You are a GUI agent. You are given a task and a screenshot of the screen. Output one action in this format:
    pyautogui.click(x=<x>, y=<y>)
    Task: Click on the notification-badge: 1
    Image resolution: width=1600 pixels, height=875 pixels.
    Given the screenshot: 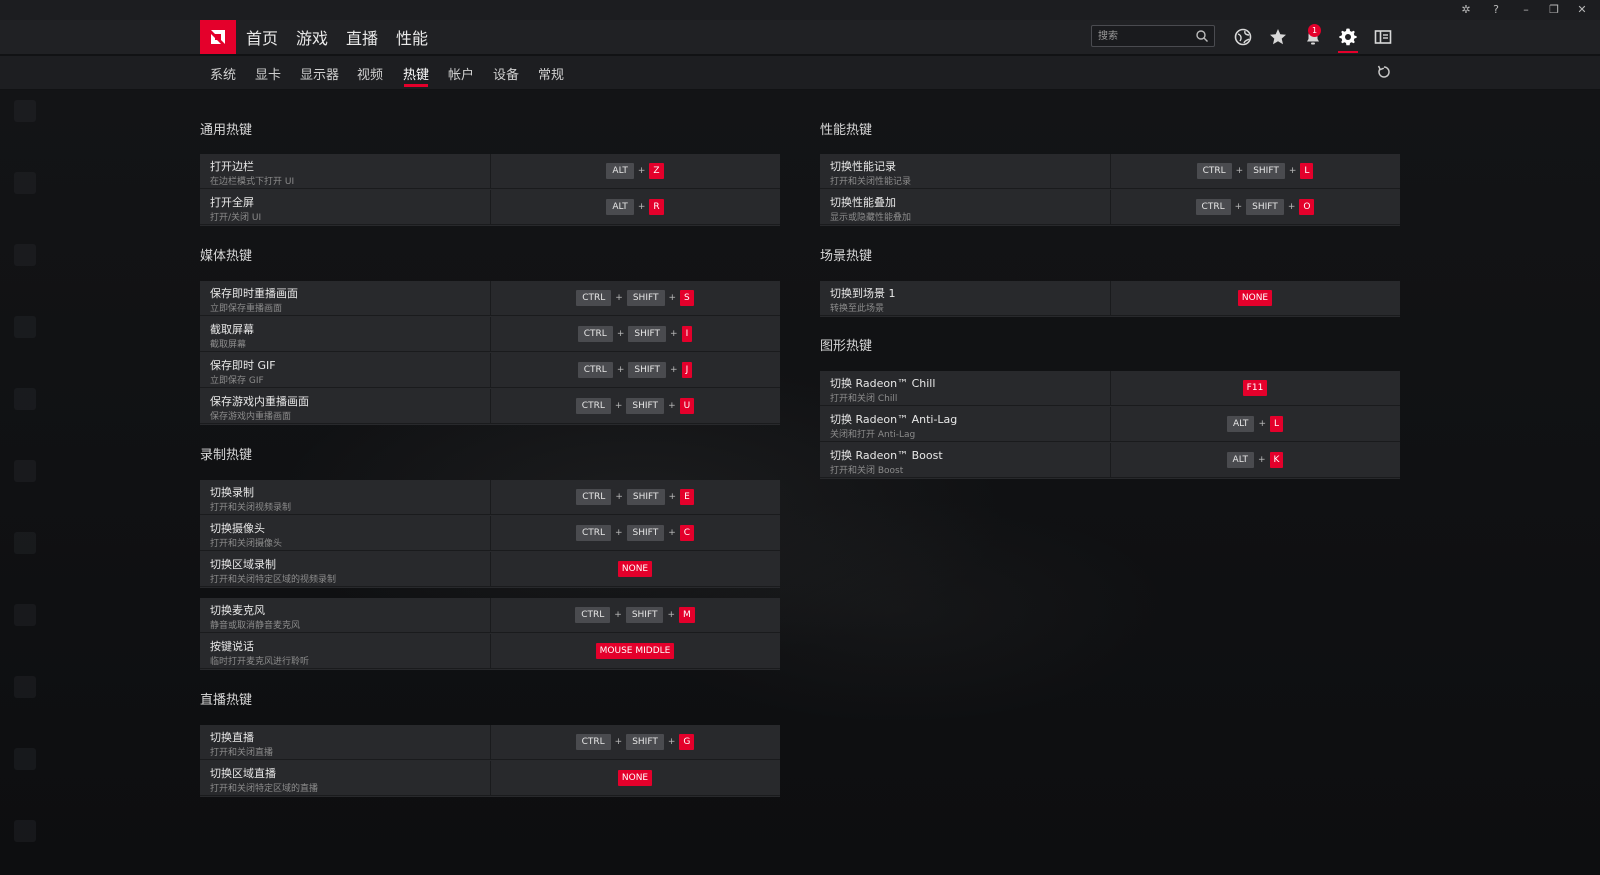 What is the action you would take?
    pyautogui.click(x=1314, y=30)
    